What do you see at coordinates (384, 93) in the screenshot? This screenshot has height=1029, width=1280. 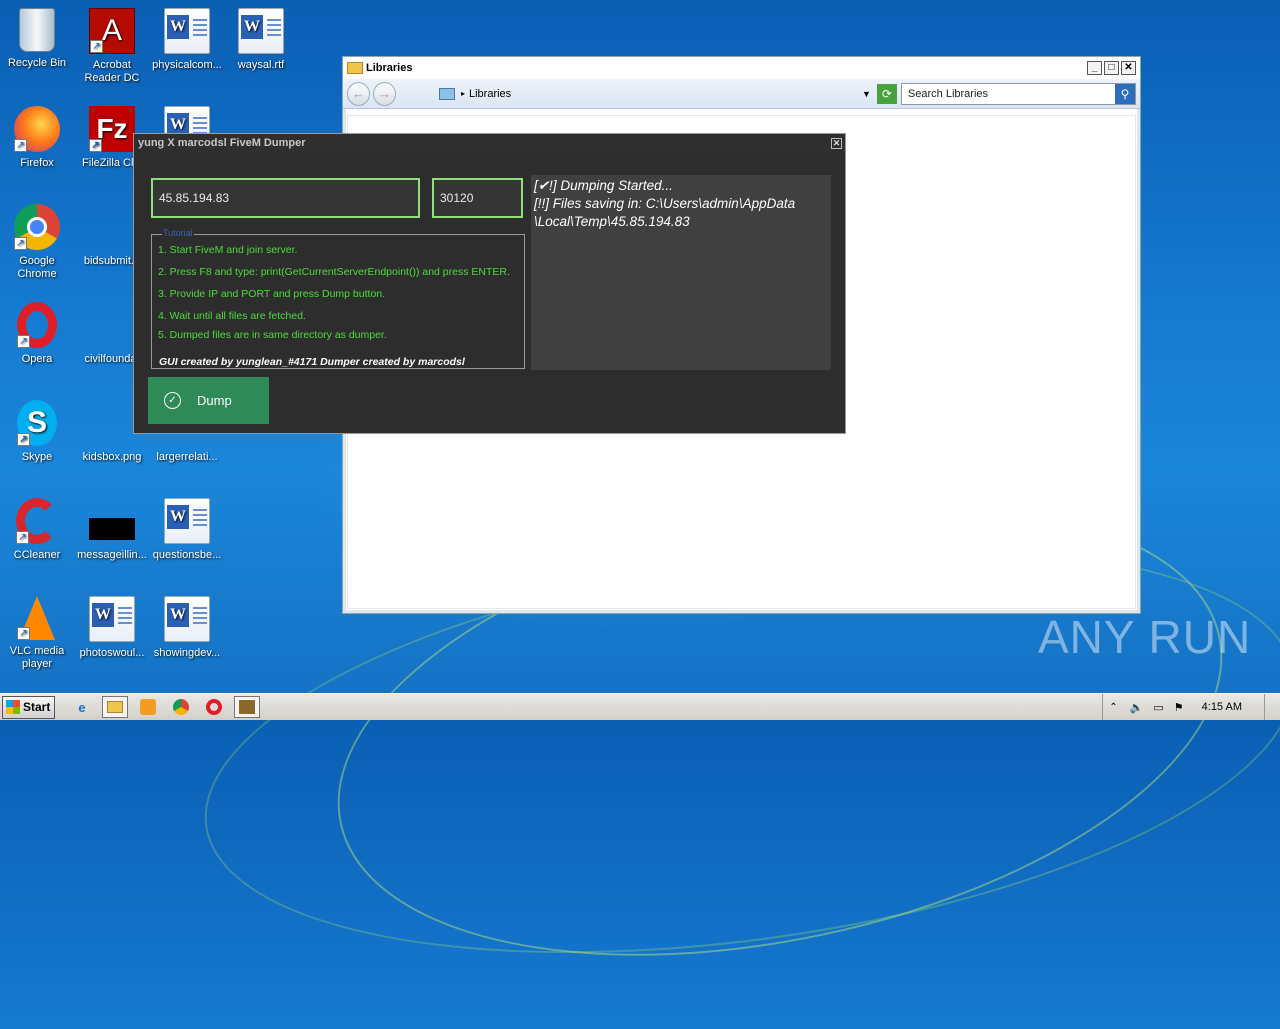 I see `forward-icon: →` at bounding box center [384, 93].